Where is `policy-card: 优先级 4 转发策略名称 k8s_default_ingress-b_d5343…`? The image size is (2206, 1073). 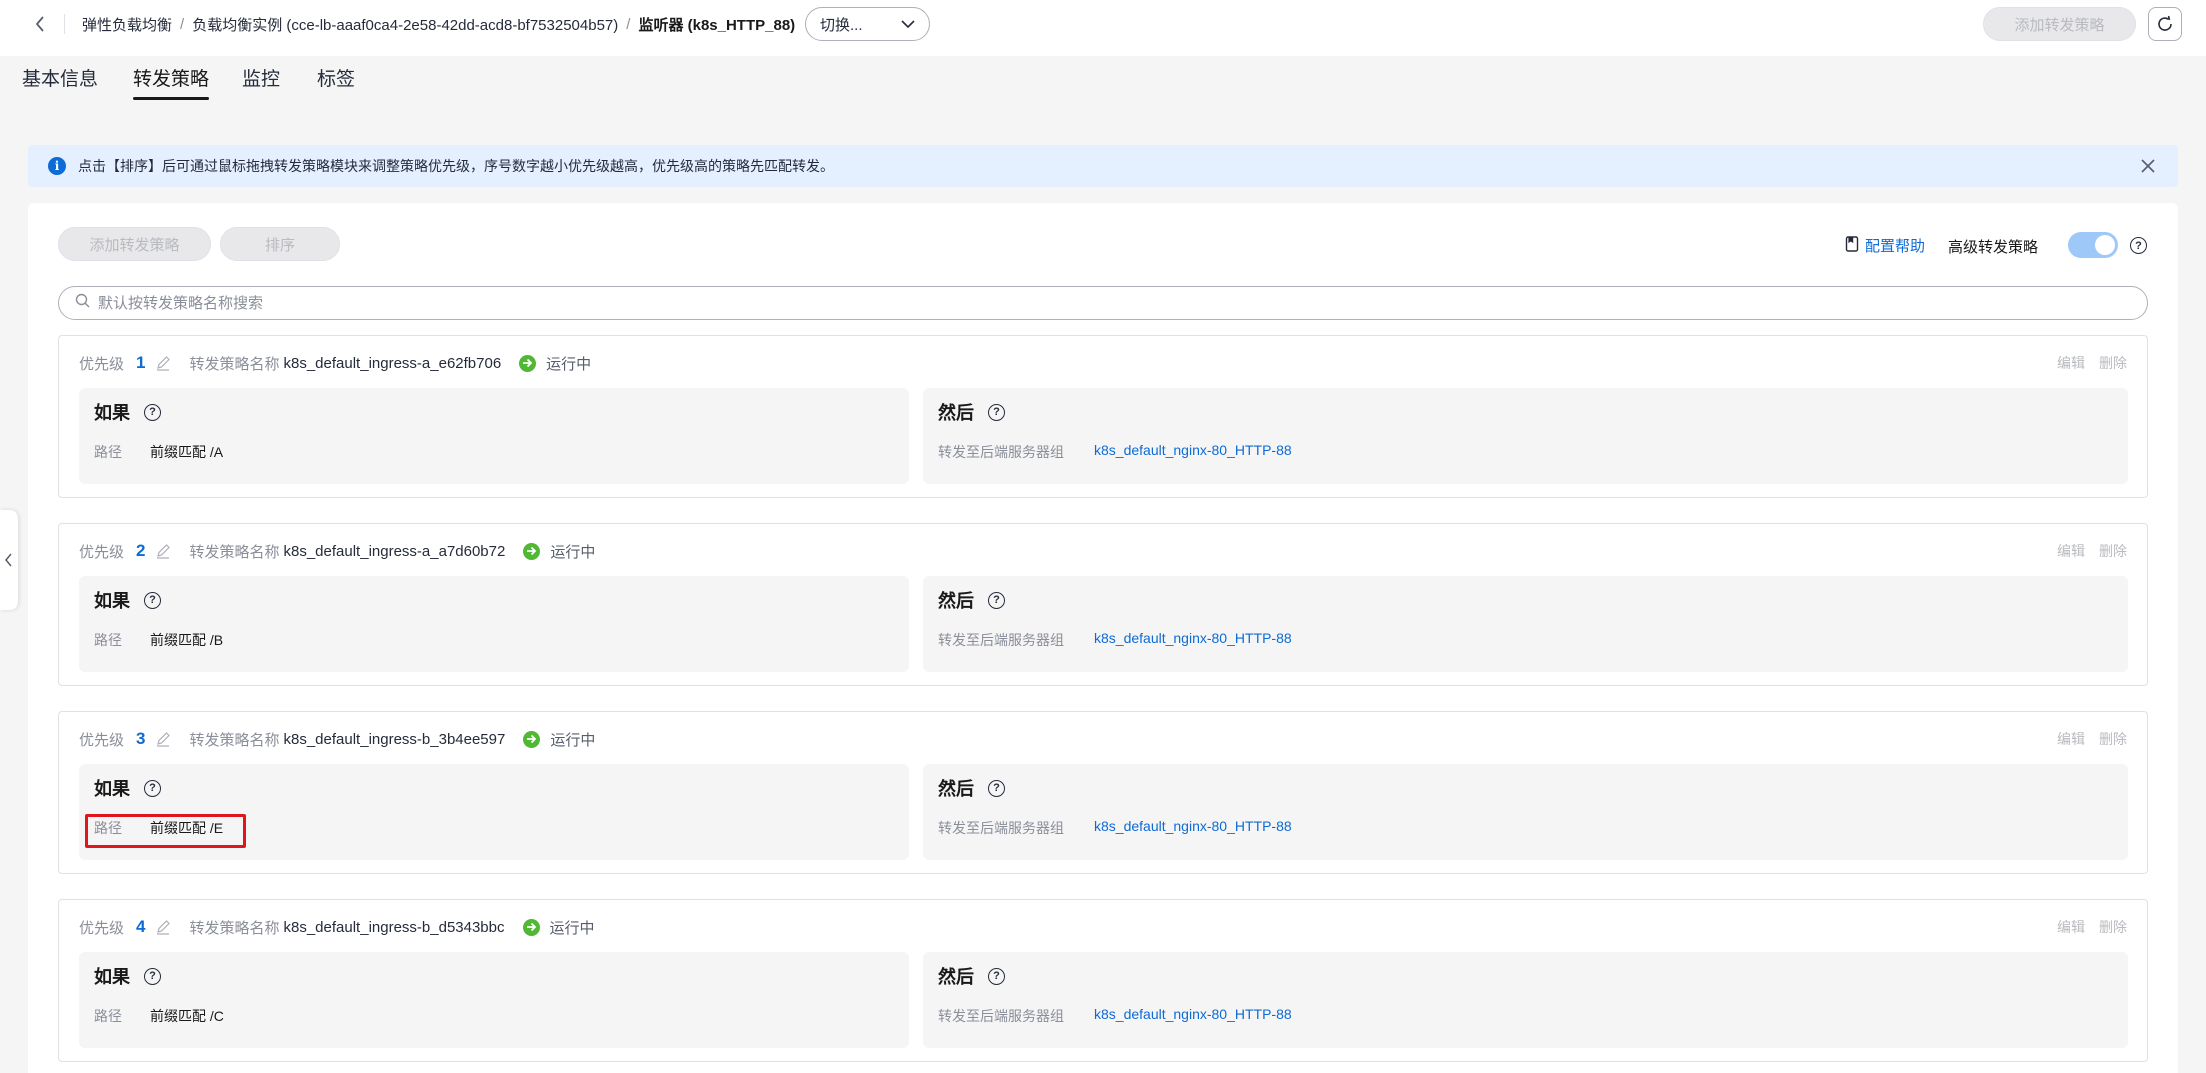
policy-card: 优先级 4 转发策略名称 k8s_default_ingress-b_d5343… is located at coordinates (1103, 980).